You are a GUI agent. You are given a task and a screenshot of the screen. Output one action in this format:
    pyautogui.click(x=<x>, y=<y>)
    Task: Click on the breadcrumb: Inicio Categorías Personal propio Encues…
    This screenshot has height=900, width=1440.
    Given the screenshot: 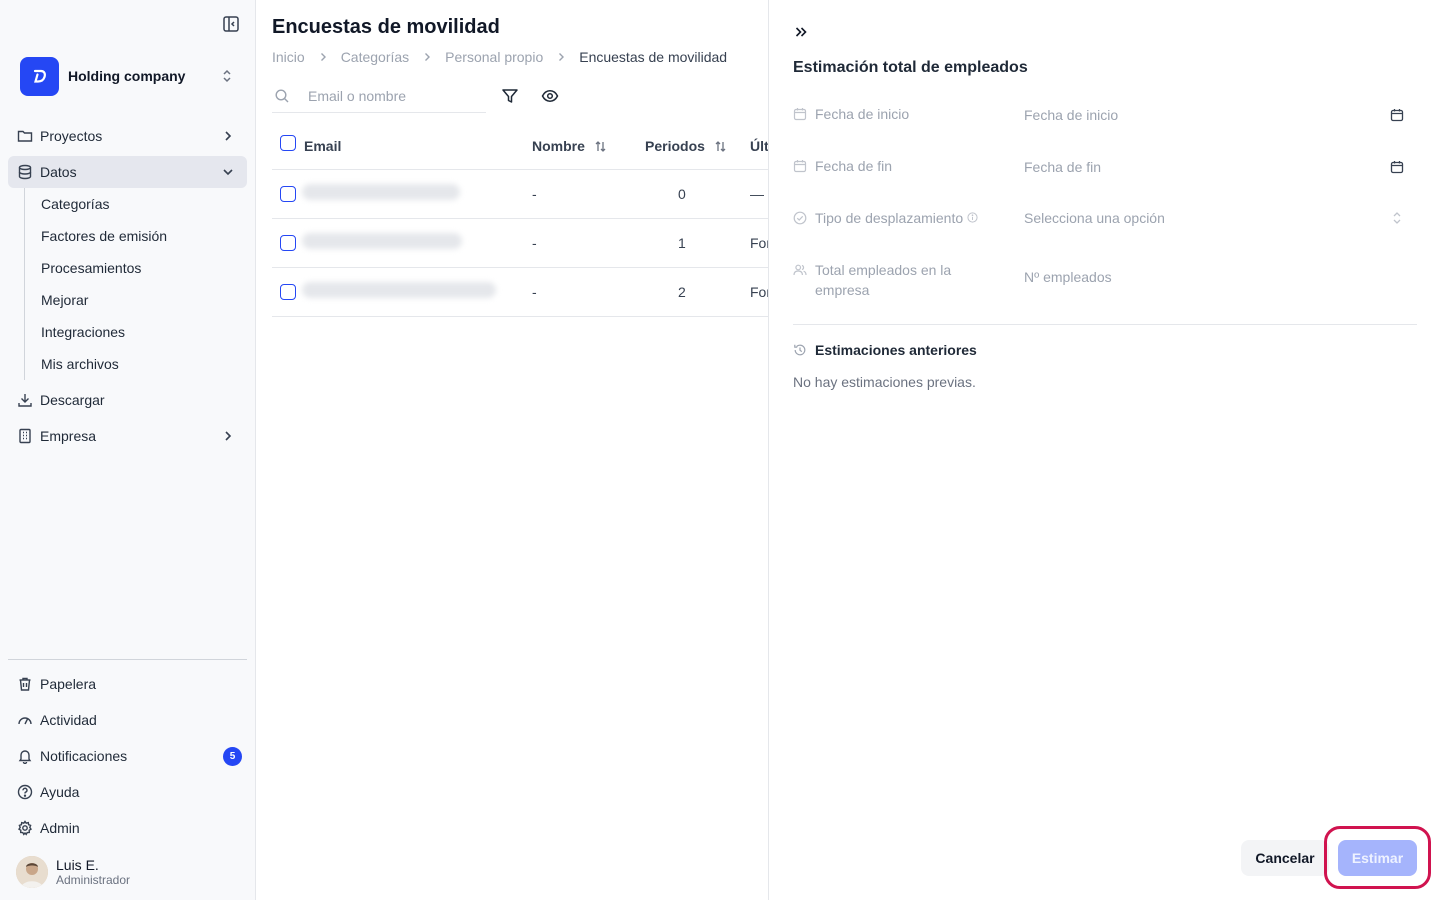 What is the action you would take?
    pyautogui.click(x=499, y=57)
    